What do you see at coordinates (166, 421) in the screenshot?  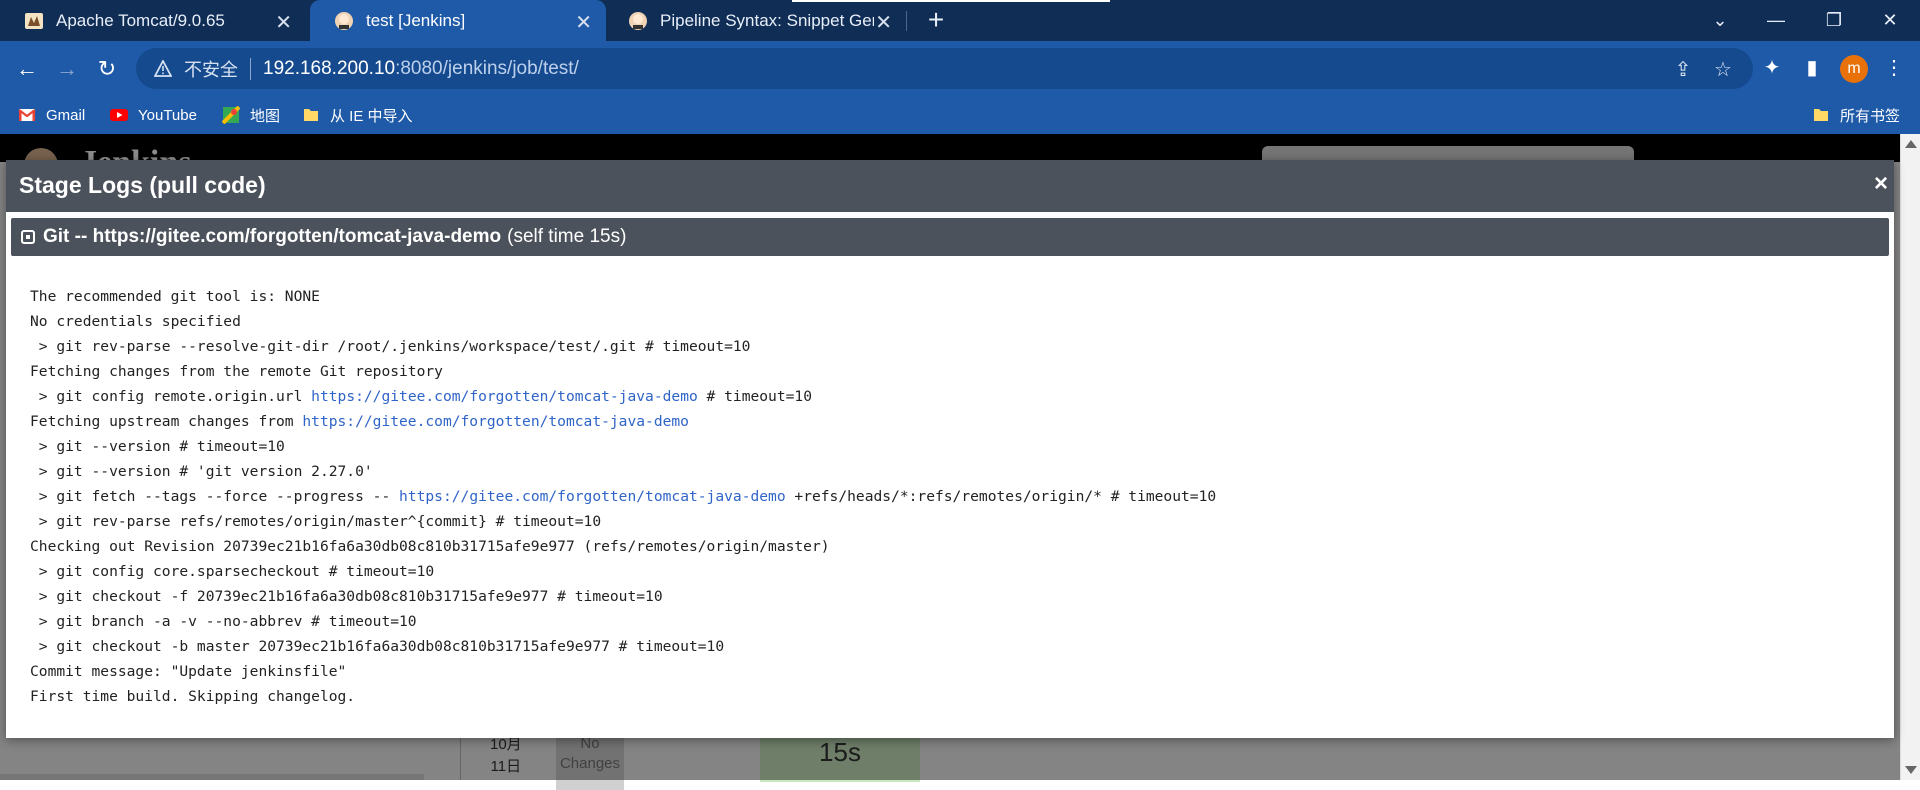 I see `log-text: Fetching upstream changes from` at bounding box center [166, 421].